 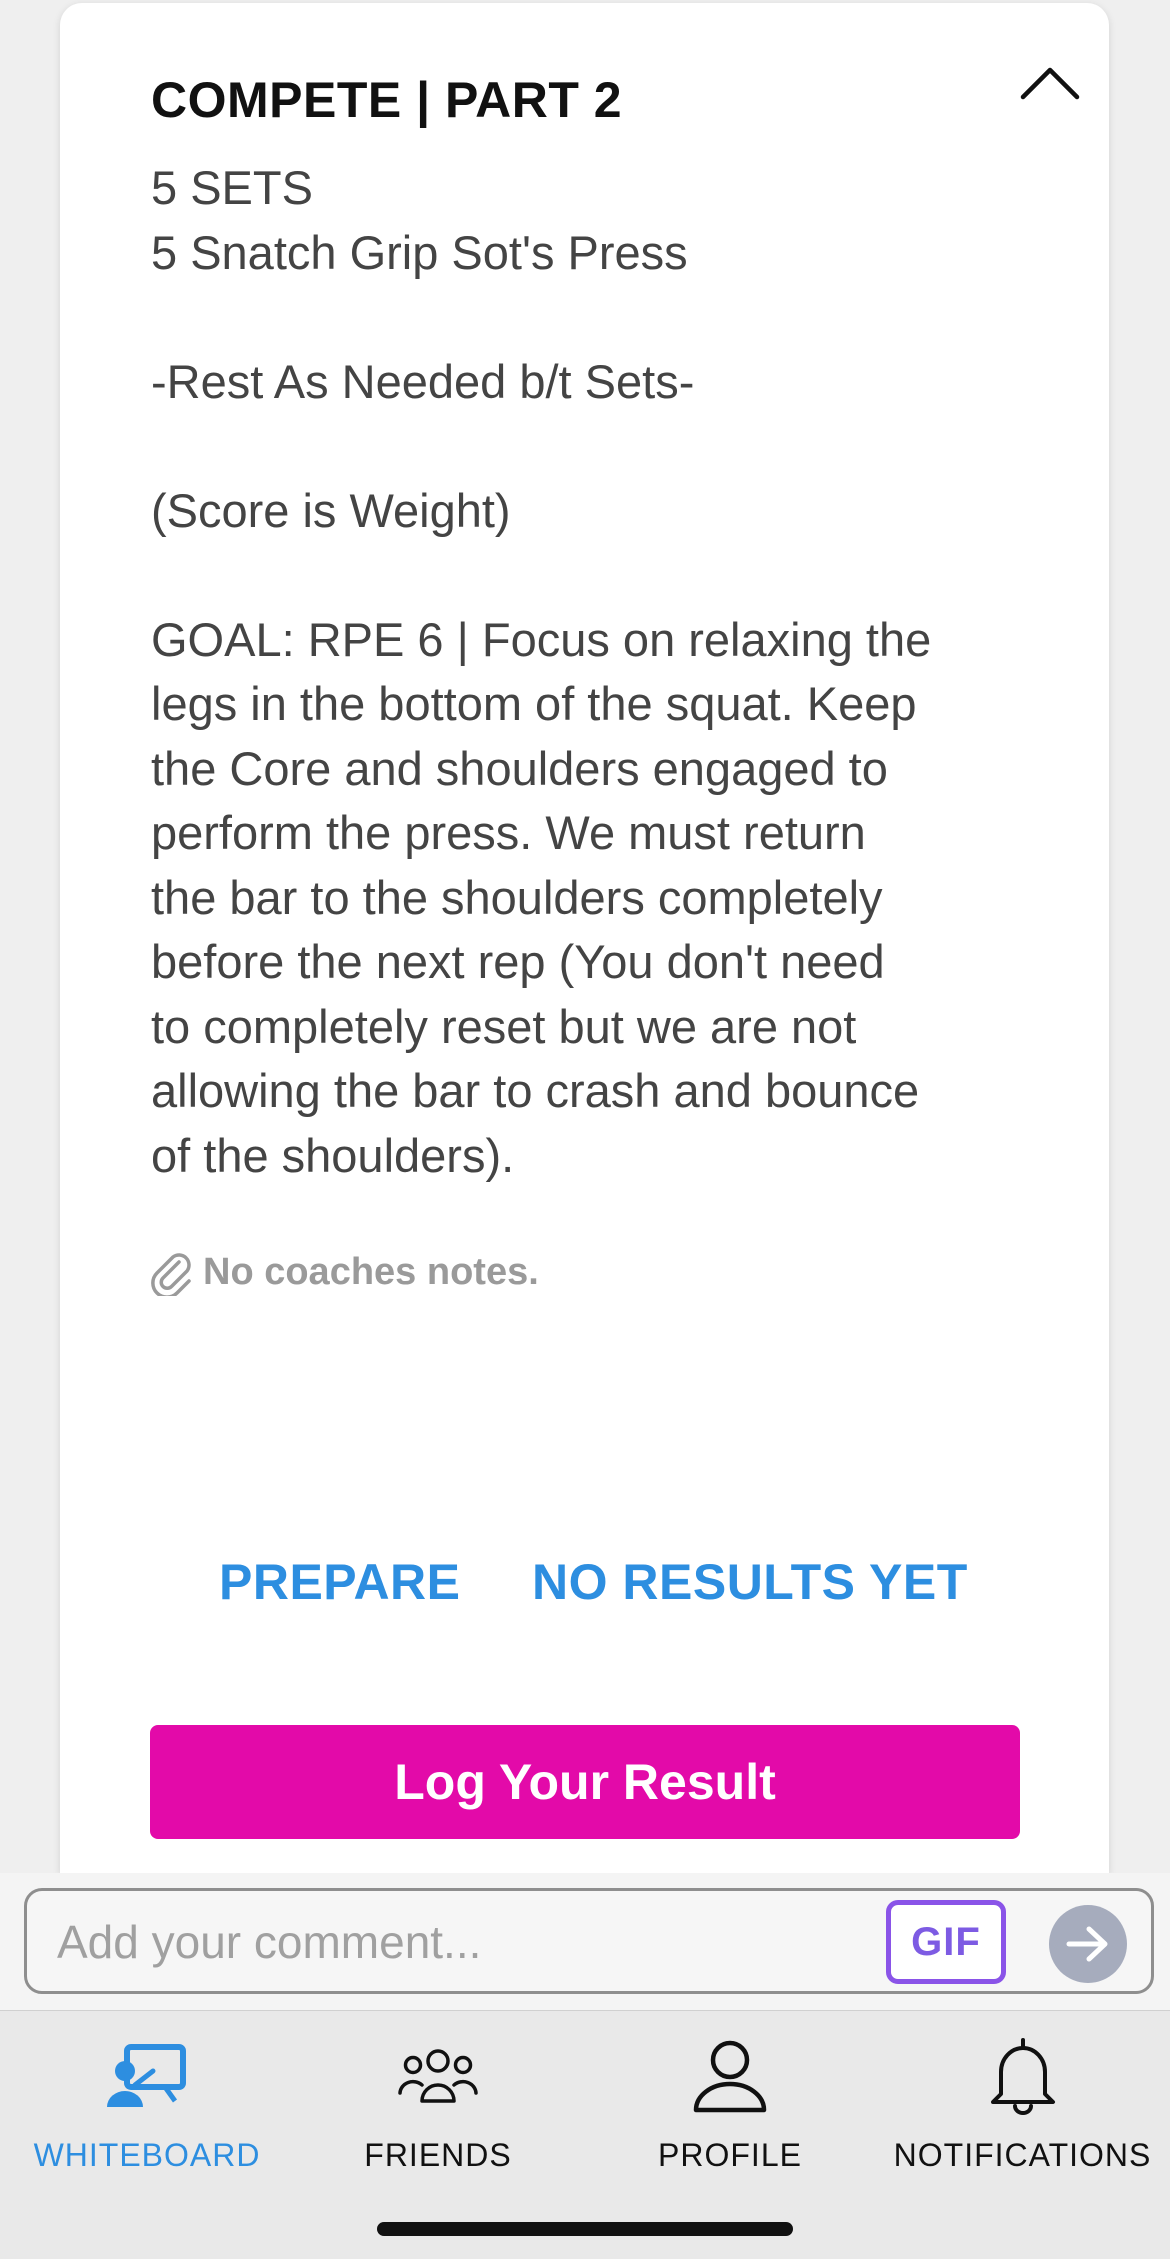 I want to click on gif-label: GIF, so click(x=946, y=1941).